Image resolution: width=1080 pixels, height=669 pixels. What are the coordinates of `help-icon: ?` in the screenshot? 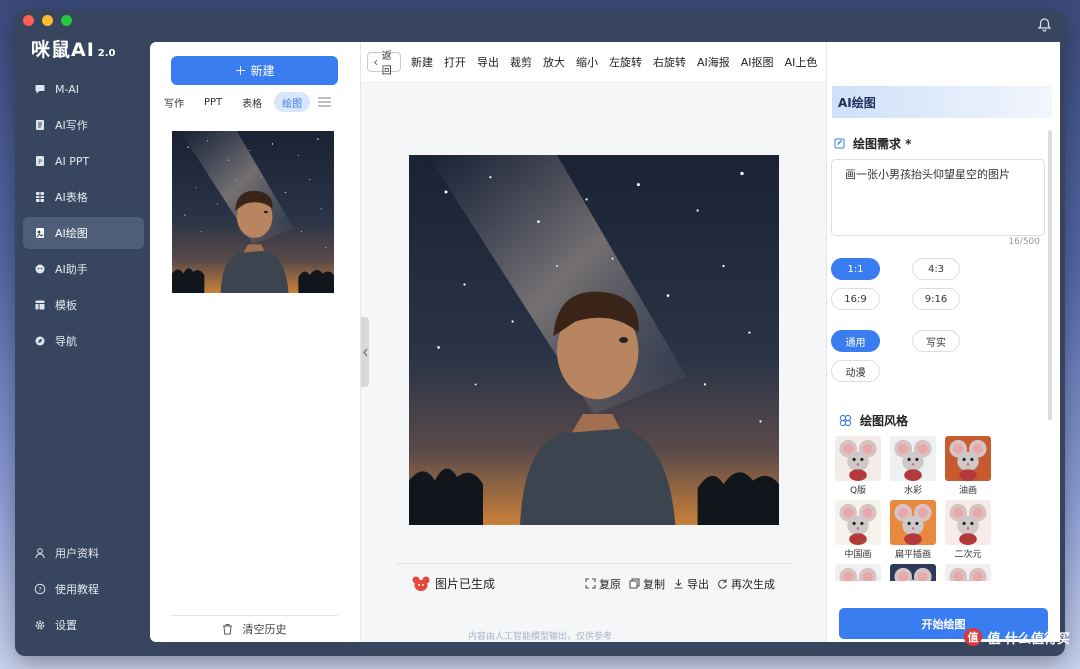 It's located at (40, 589).